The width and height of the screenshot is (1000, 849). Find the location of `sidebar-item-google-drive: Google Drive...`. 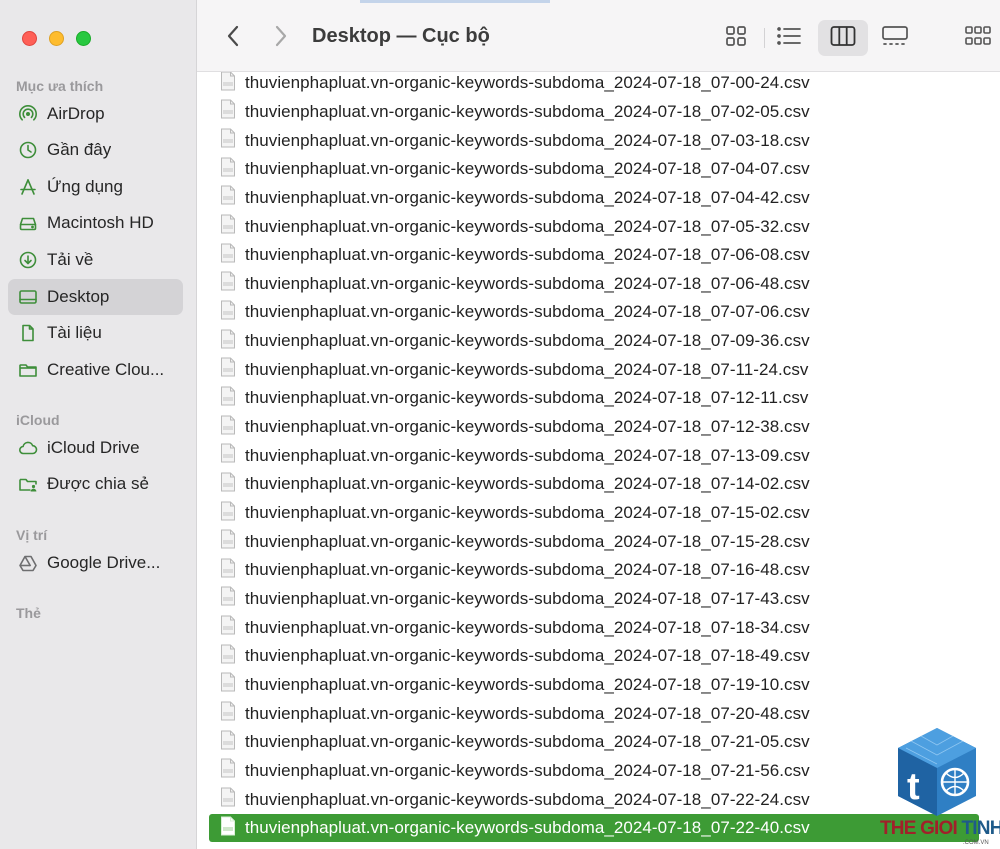

sidebar-item-google-drive: Google Drive... is located at coordinates (95, 563).